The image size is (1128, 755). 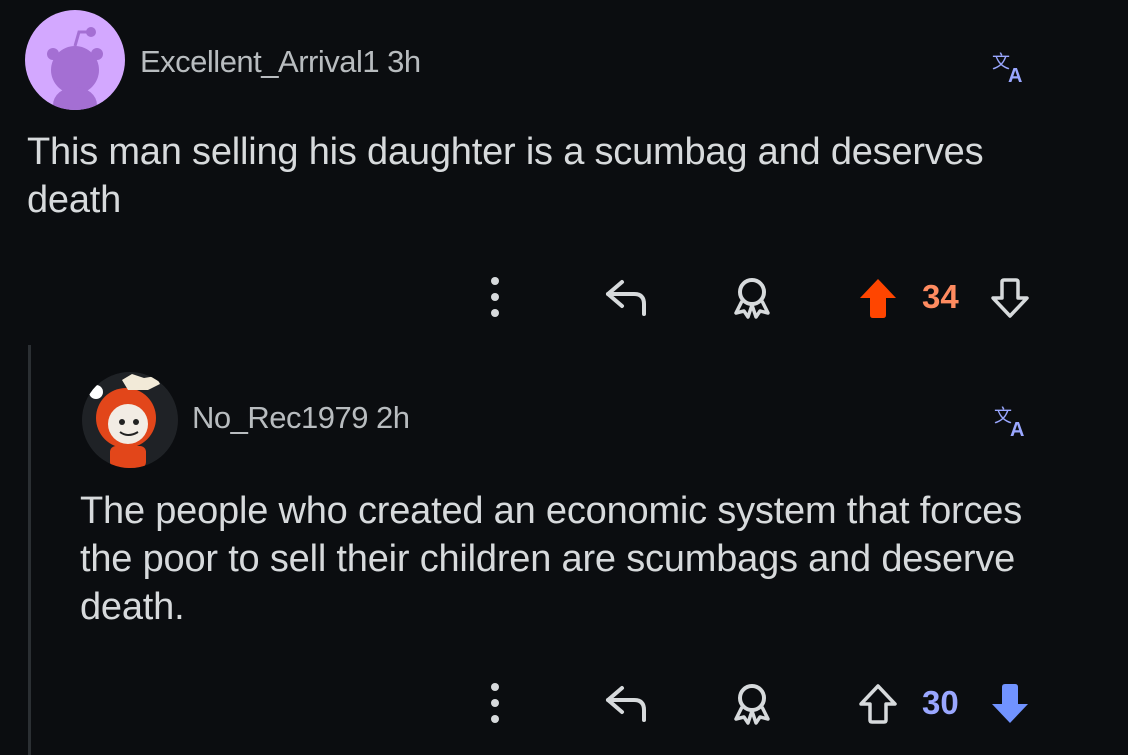 What do you see at coordinates (404, 61) in the screenshot?
I see `timestamp: 3h` at bounding box center [404, 61].